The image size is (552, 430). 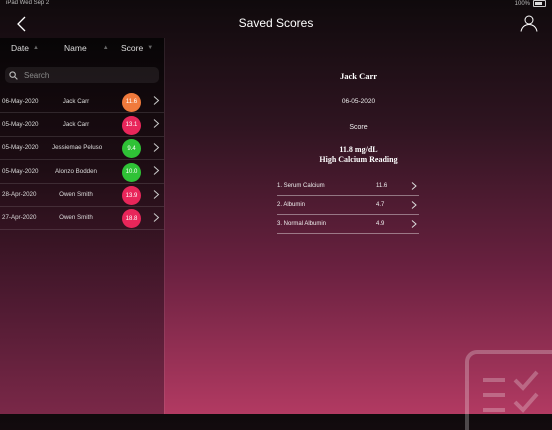 I want to click on status-right: 100%, so click(x=530, y=3).